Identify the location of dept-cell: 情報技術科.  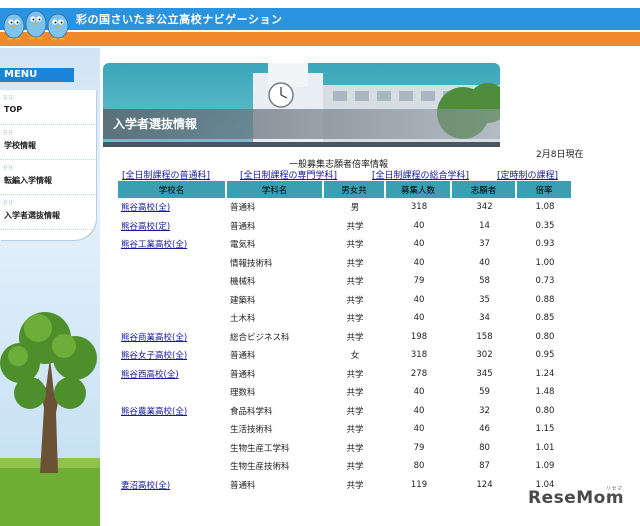
(251, 263).